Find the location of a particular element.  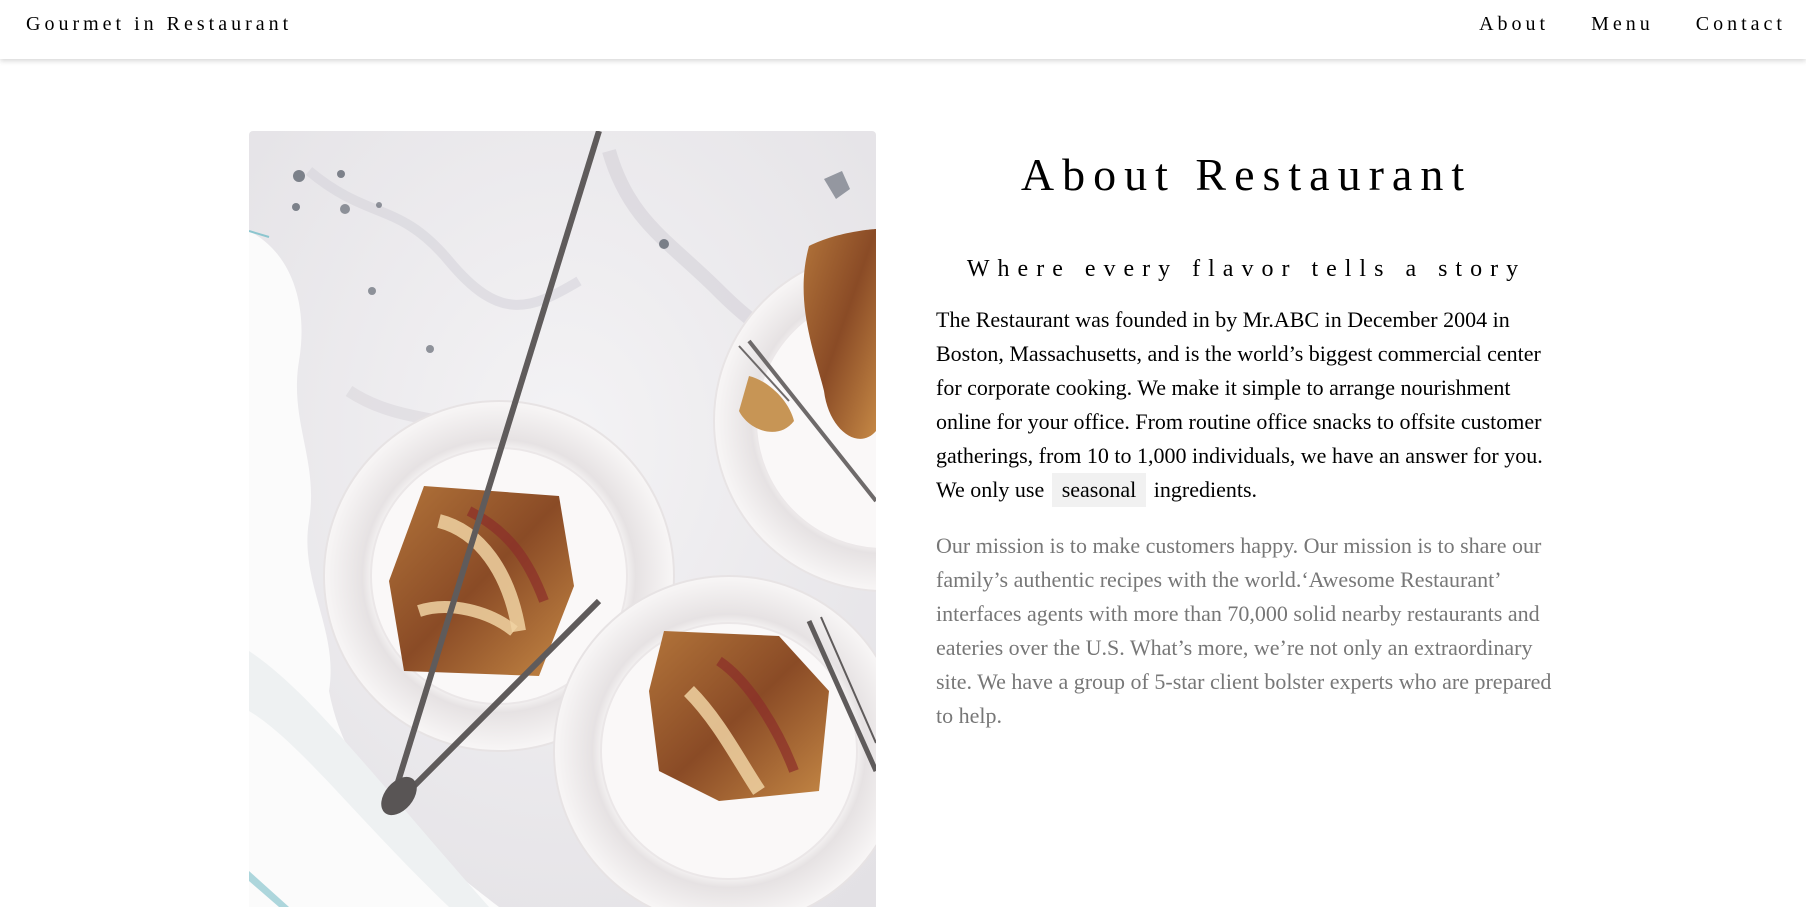

seasonal-tag: seasonal is located at coordinates (1099, 489).